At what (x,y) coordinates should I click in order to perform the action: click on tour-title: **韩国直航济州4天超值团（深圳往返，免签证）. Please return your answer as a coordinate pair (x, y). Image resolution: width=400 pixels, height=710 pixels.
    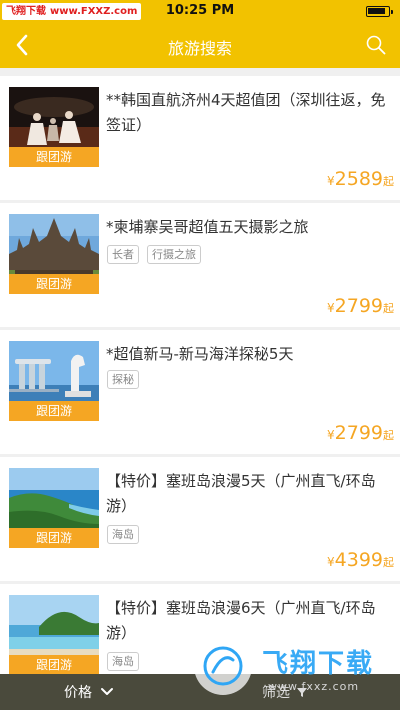
    Looking at the image, I should click on (246, 112).